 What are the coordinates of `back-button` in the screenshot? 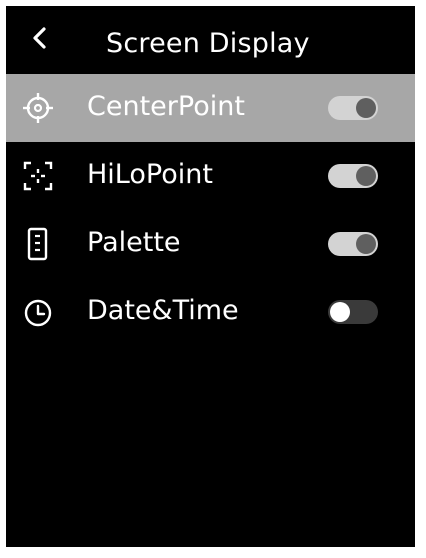 It's located at (39, 39).